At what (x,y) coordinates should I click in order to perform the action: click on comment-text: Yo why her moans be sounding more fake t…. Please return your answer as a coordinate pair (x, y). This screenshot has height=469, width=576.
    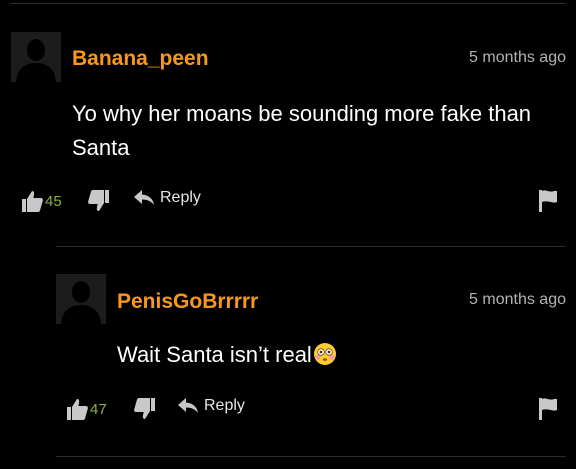
    Looking at the image, I should click on (302, 130).